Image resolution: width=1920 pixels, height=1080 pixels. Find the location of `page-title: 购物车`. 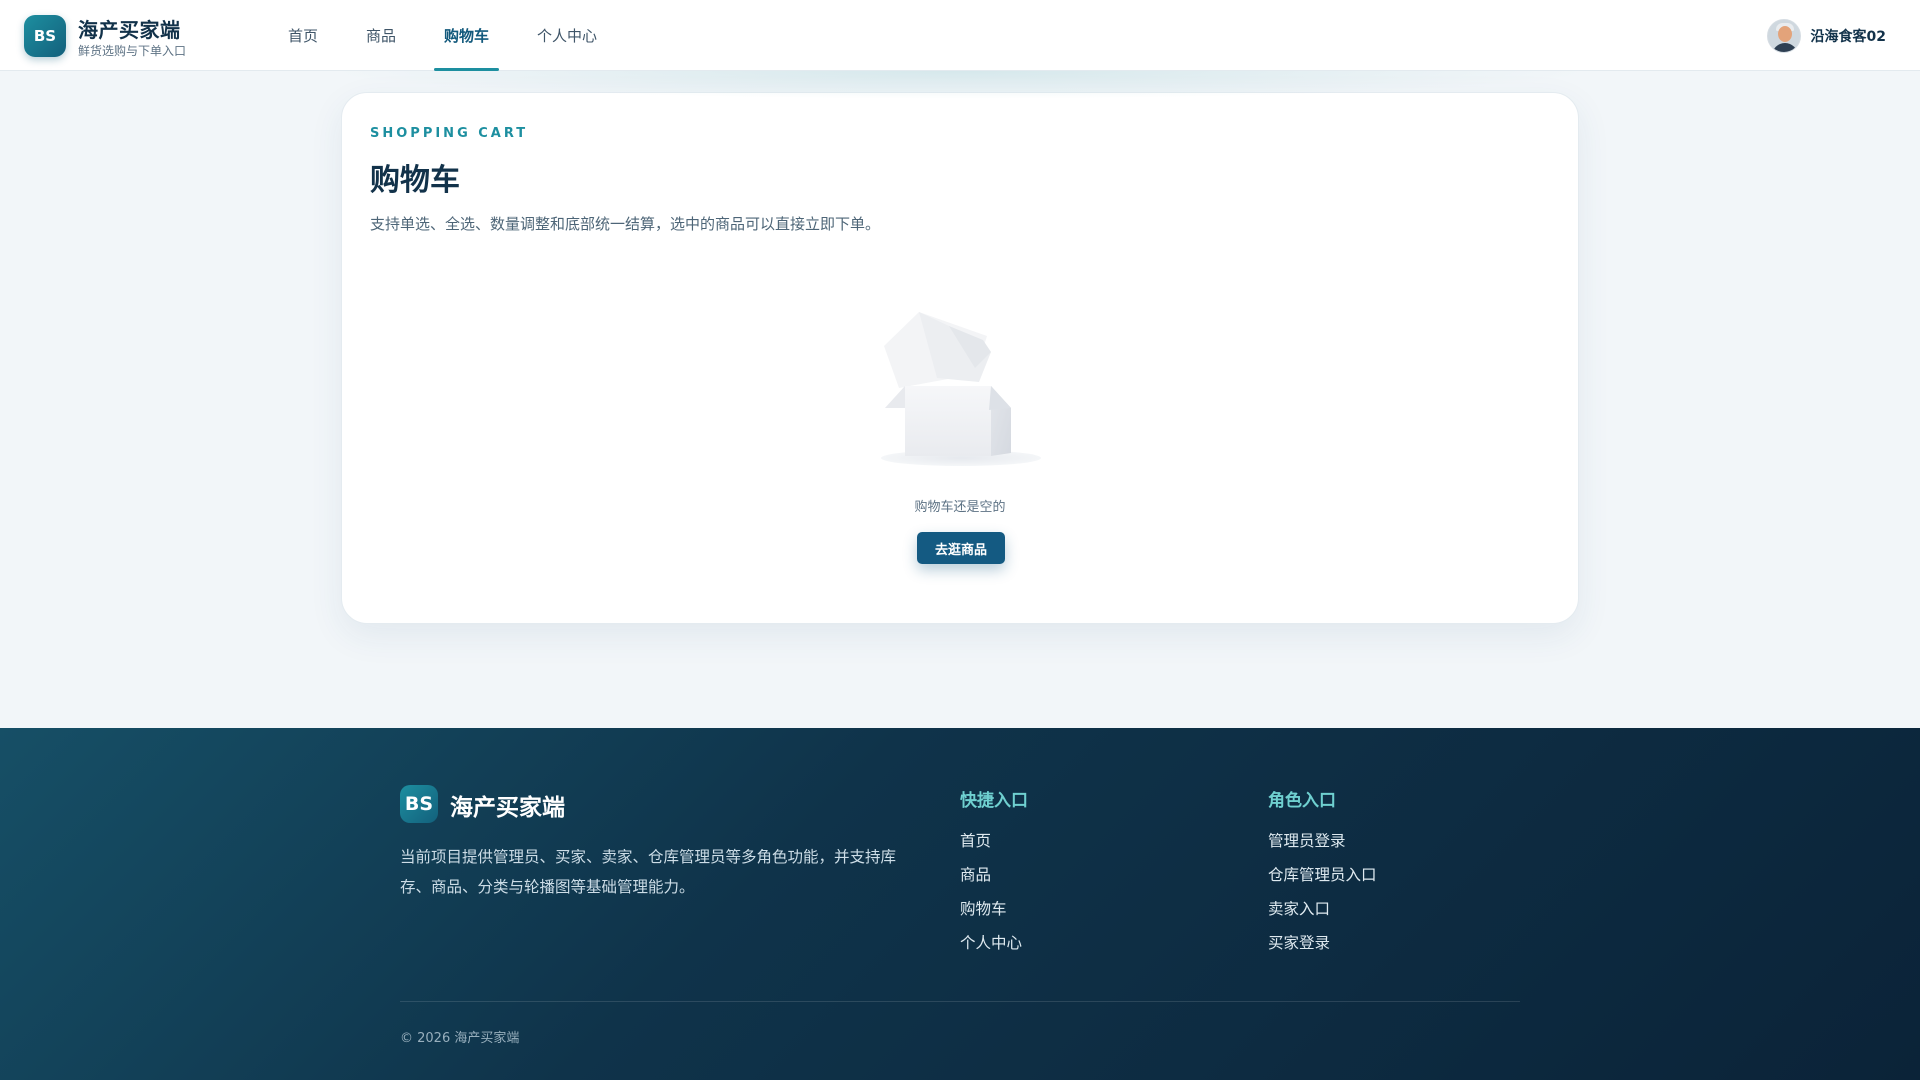

page-title: 购物车 is located at coordinates (415, 180).